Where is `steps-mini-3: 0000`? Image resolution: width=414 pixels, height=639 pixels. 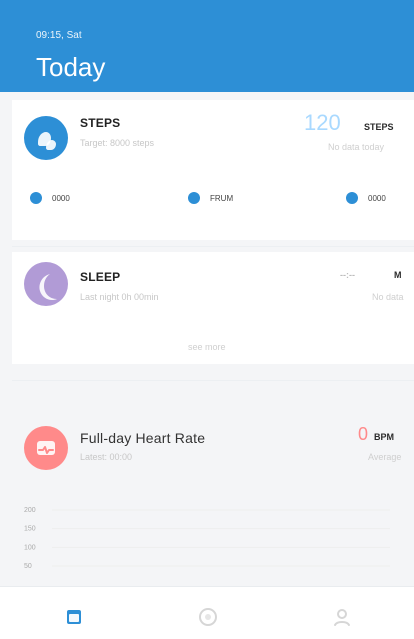 steps-mini-3: 0000 is located at coordinates (366, 198).